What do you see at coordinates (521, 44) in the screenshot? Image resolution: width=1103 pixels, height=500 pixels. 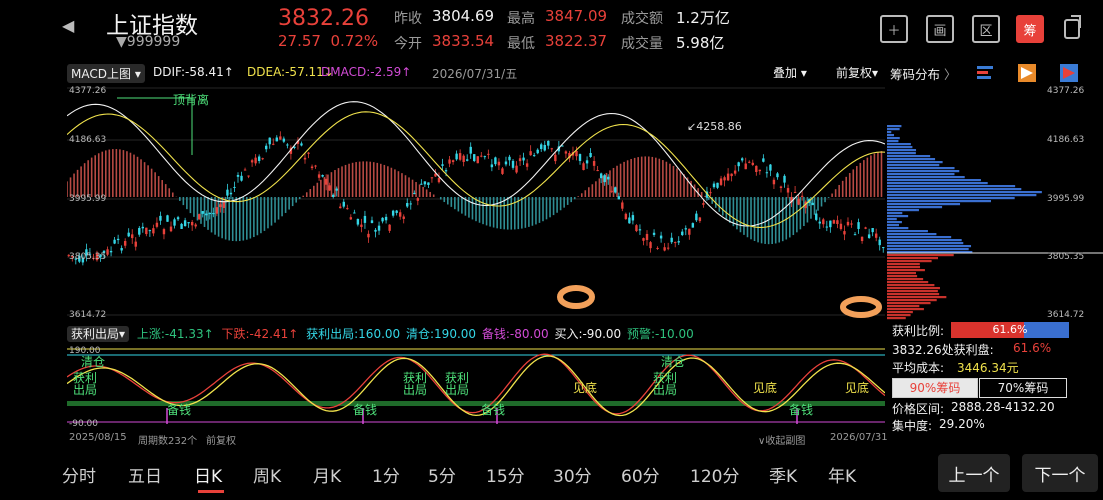 I see `quote-label: 最低` at bounding box center [521, 44].